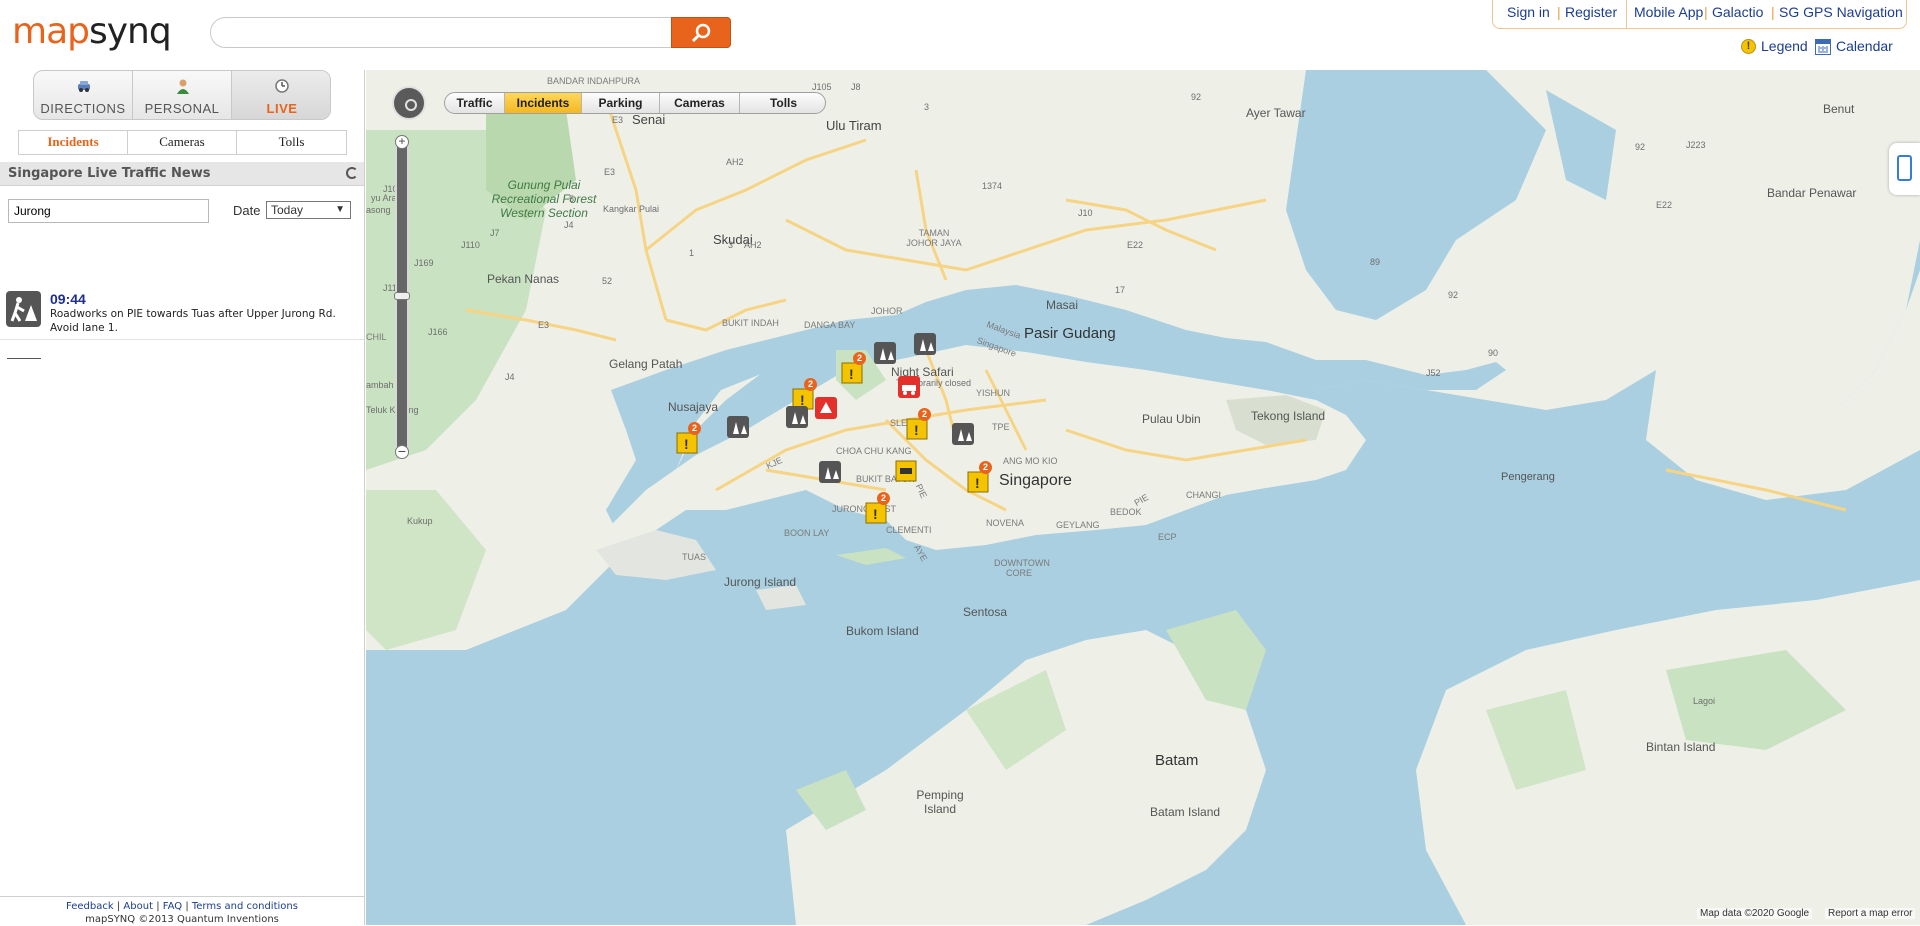  I want to click on map-label: yu Ara, so click(384, 198).